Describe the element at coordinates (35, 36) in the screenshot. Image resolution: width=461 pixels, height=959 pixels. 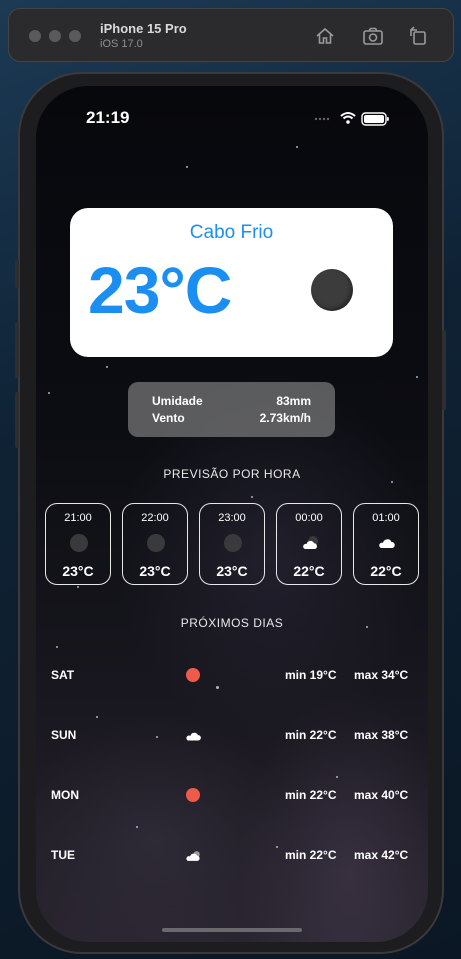
I see `close-window-button` at that location.